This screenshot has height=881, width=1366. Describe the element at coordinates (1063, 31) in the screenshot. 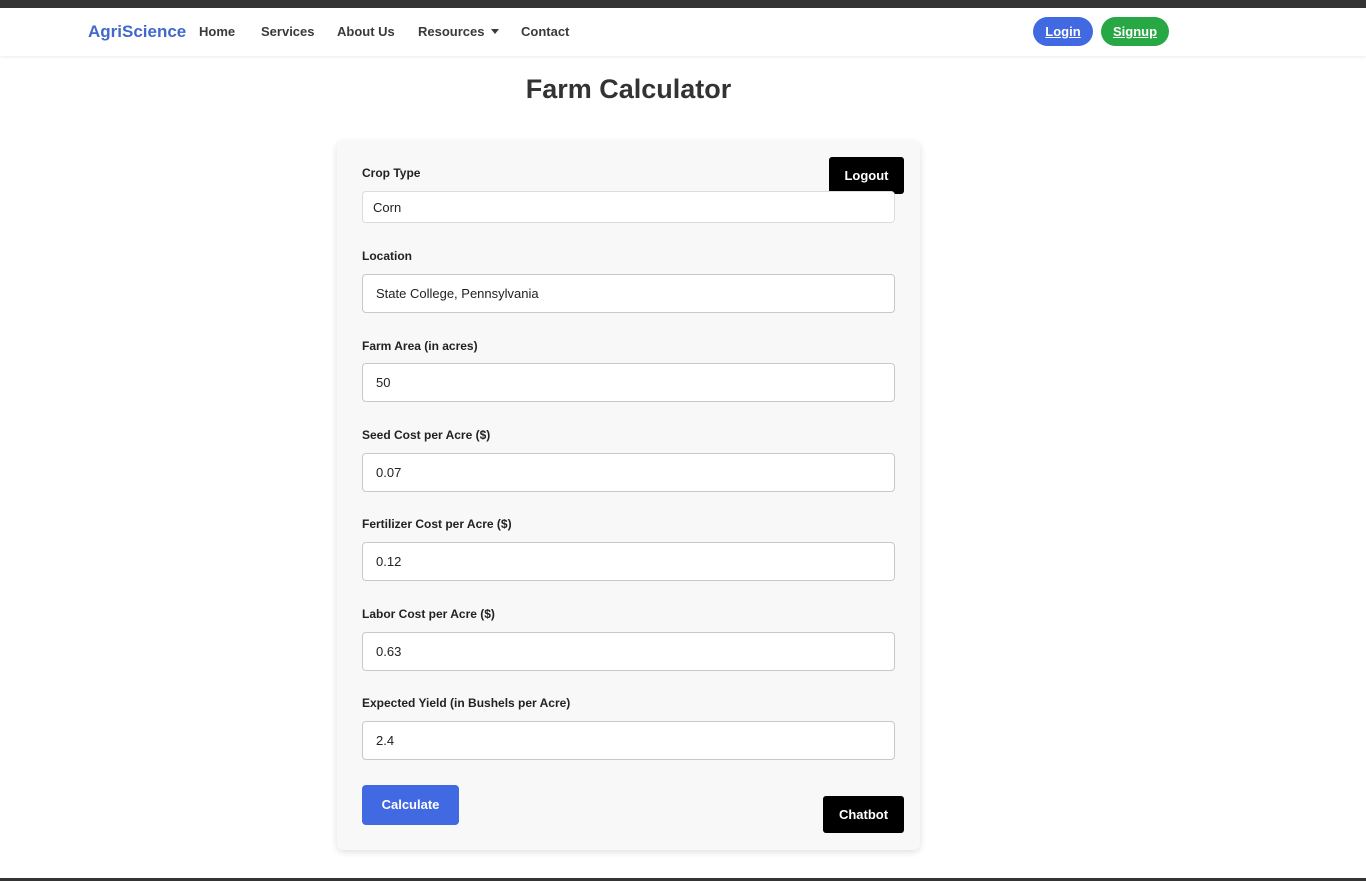

I see `login-button: Login` at that location.